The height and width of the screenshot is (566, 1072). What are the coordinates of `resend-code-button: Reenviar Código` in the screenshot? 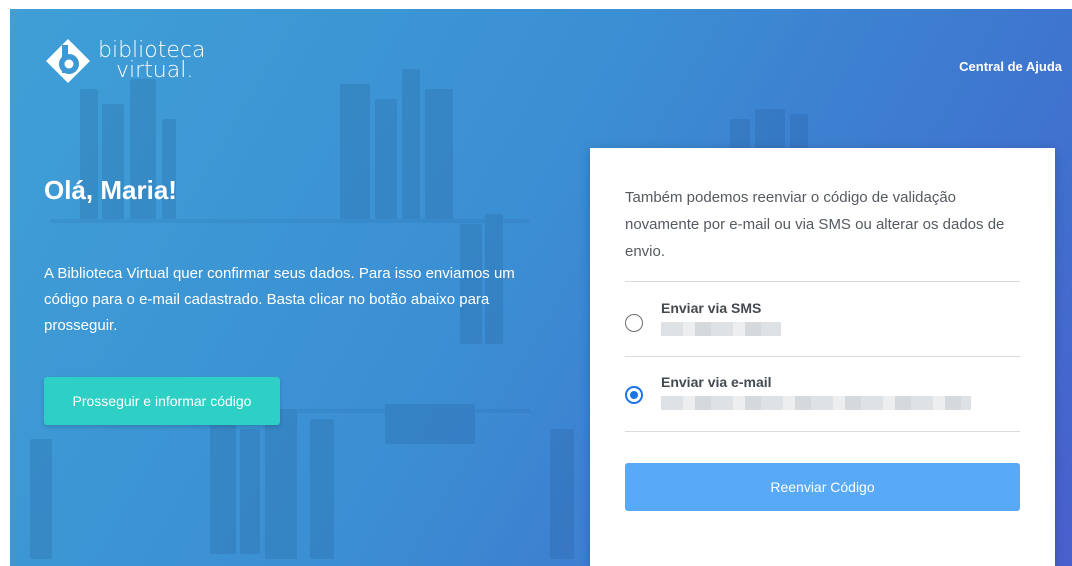 It's located at (822, 487).